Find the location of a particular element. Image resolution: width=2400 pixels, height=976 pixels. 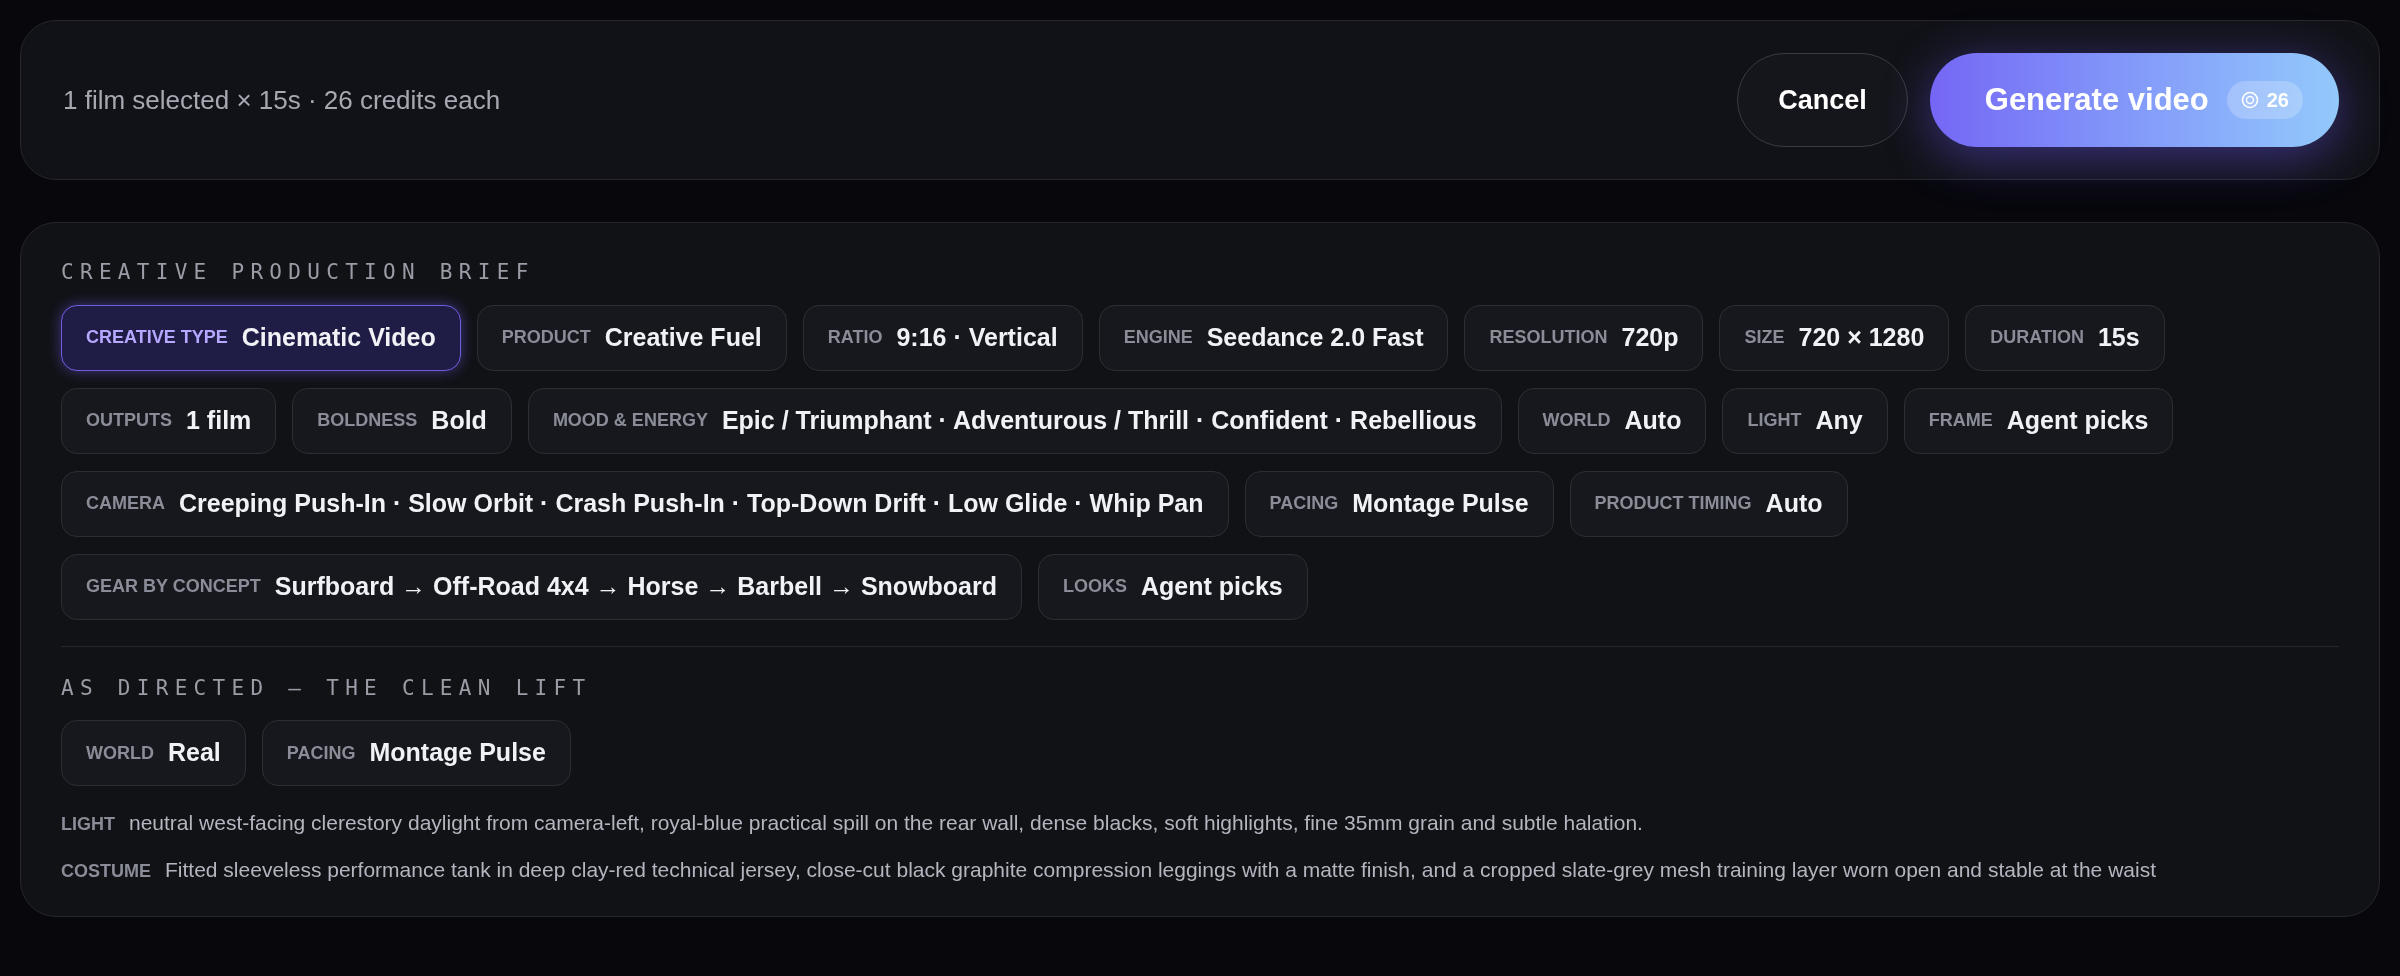

chip-value: Any is located at coordinates (1839, 420).